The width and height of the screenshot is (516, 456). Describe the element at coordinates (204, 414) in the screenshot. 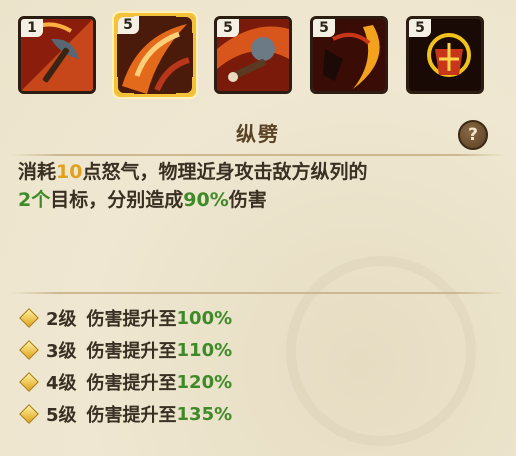

I see `upgrade-value: 135%` at that location.